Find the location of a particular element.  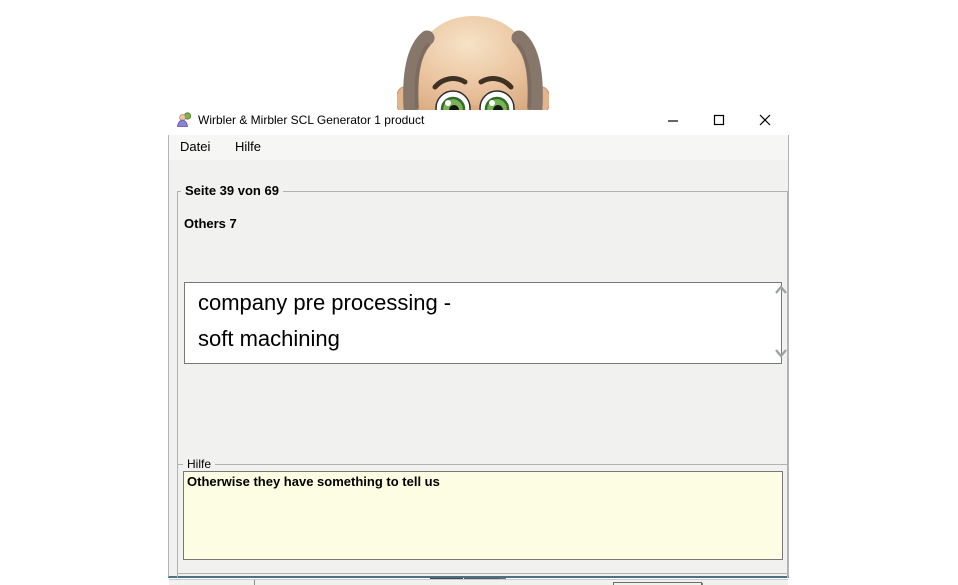

menu-item-datei: Datei is located at coordinates (195, 146).